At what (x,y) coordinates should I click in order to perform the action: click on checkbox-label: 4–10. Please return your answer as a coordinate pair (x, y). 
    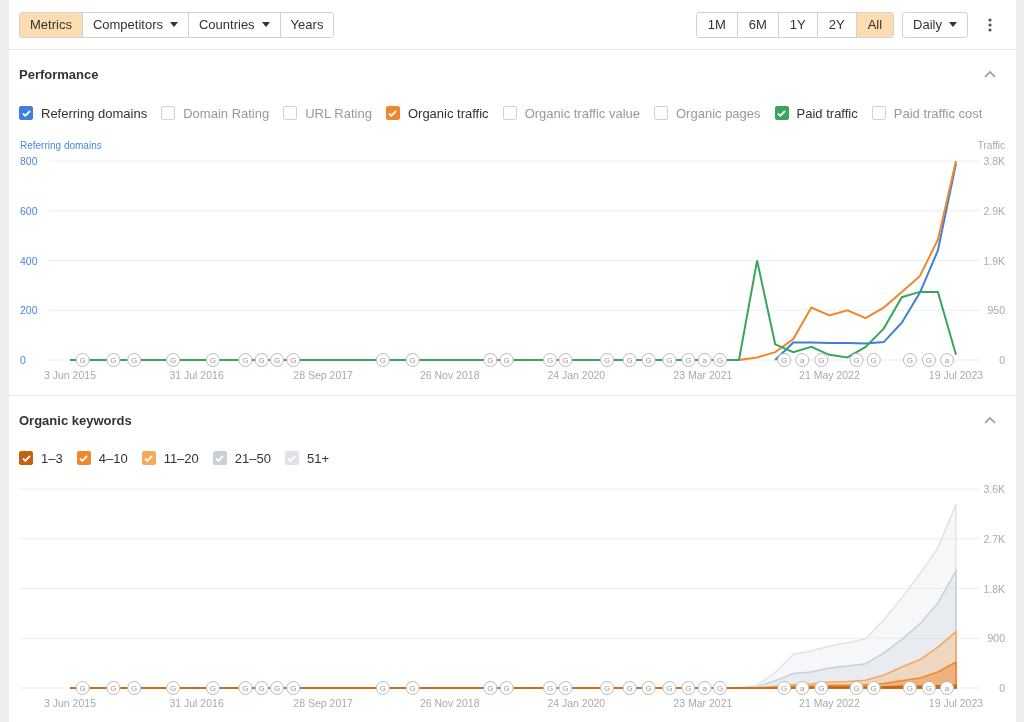
    Looking at the image, I should click on (113, 458).